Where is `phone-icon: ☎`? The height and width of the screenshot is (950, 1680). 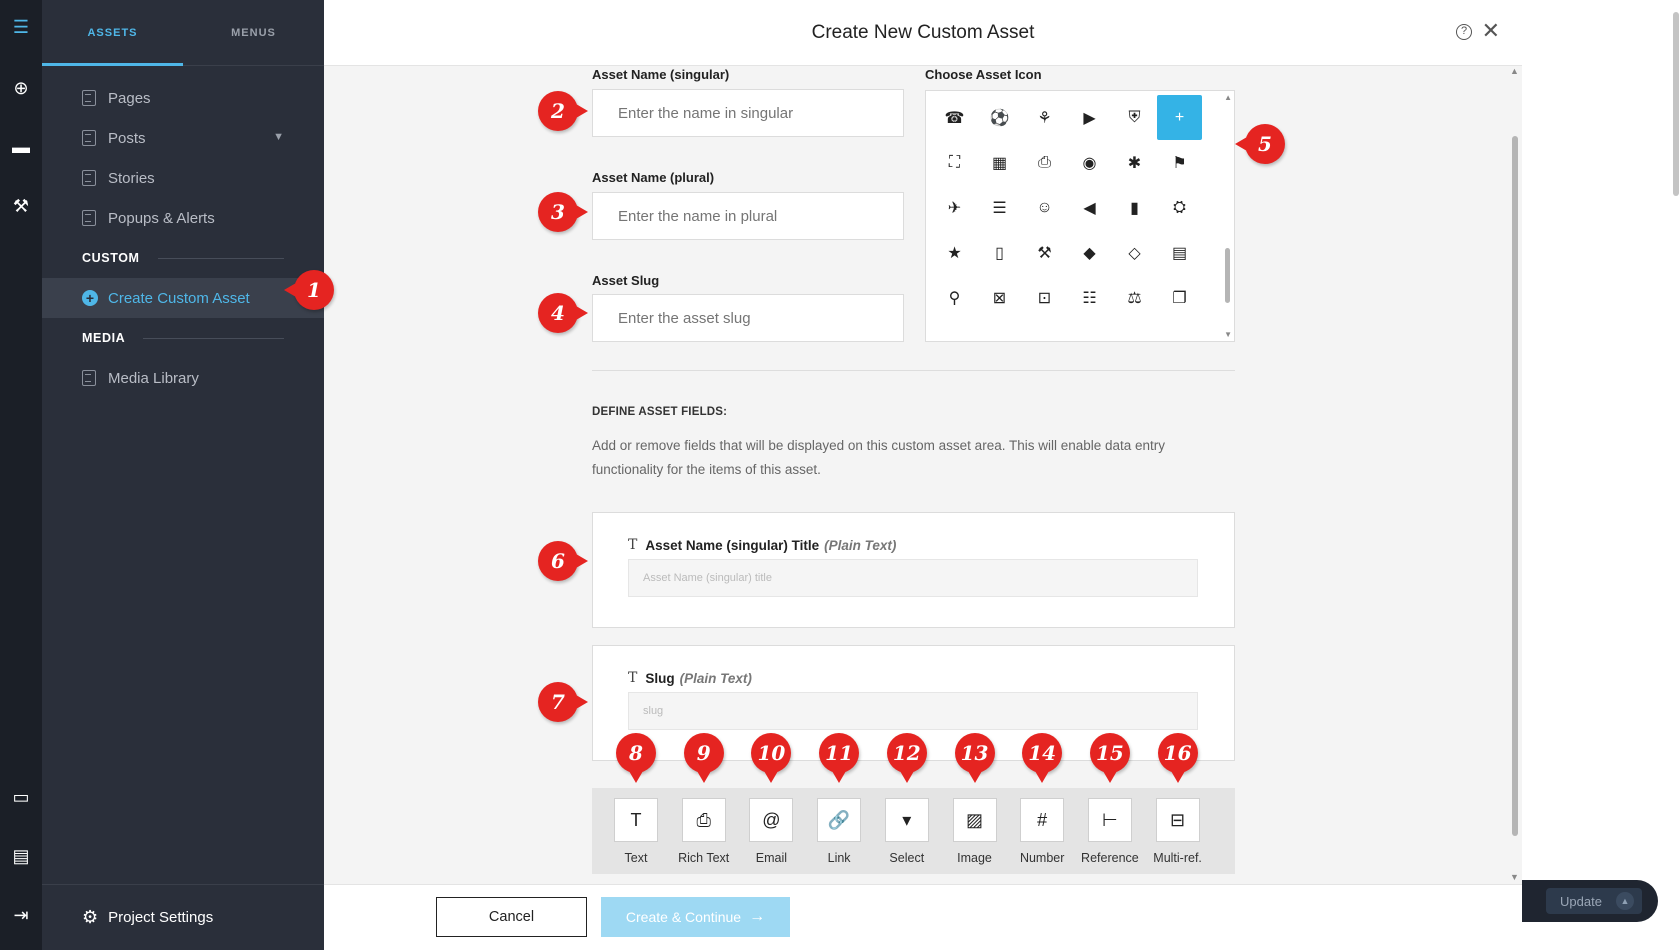 phone-icon: ☎ is located at coordinates (954, 117).